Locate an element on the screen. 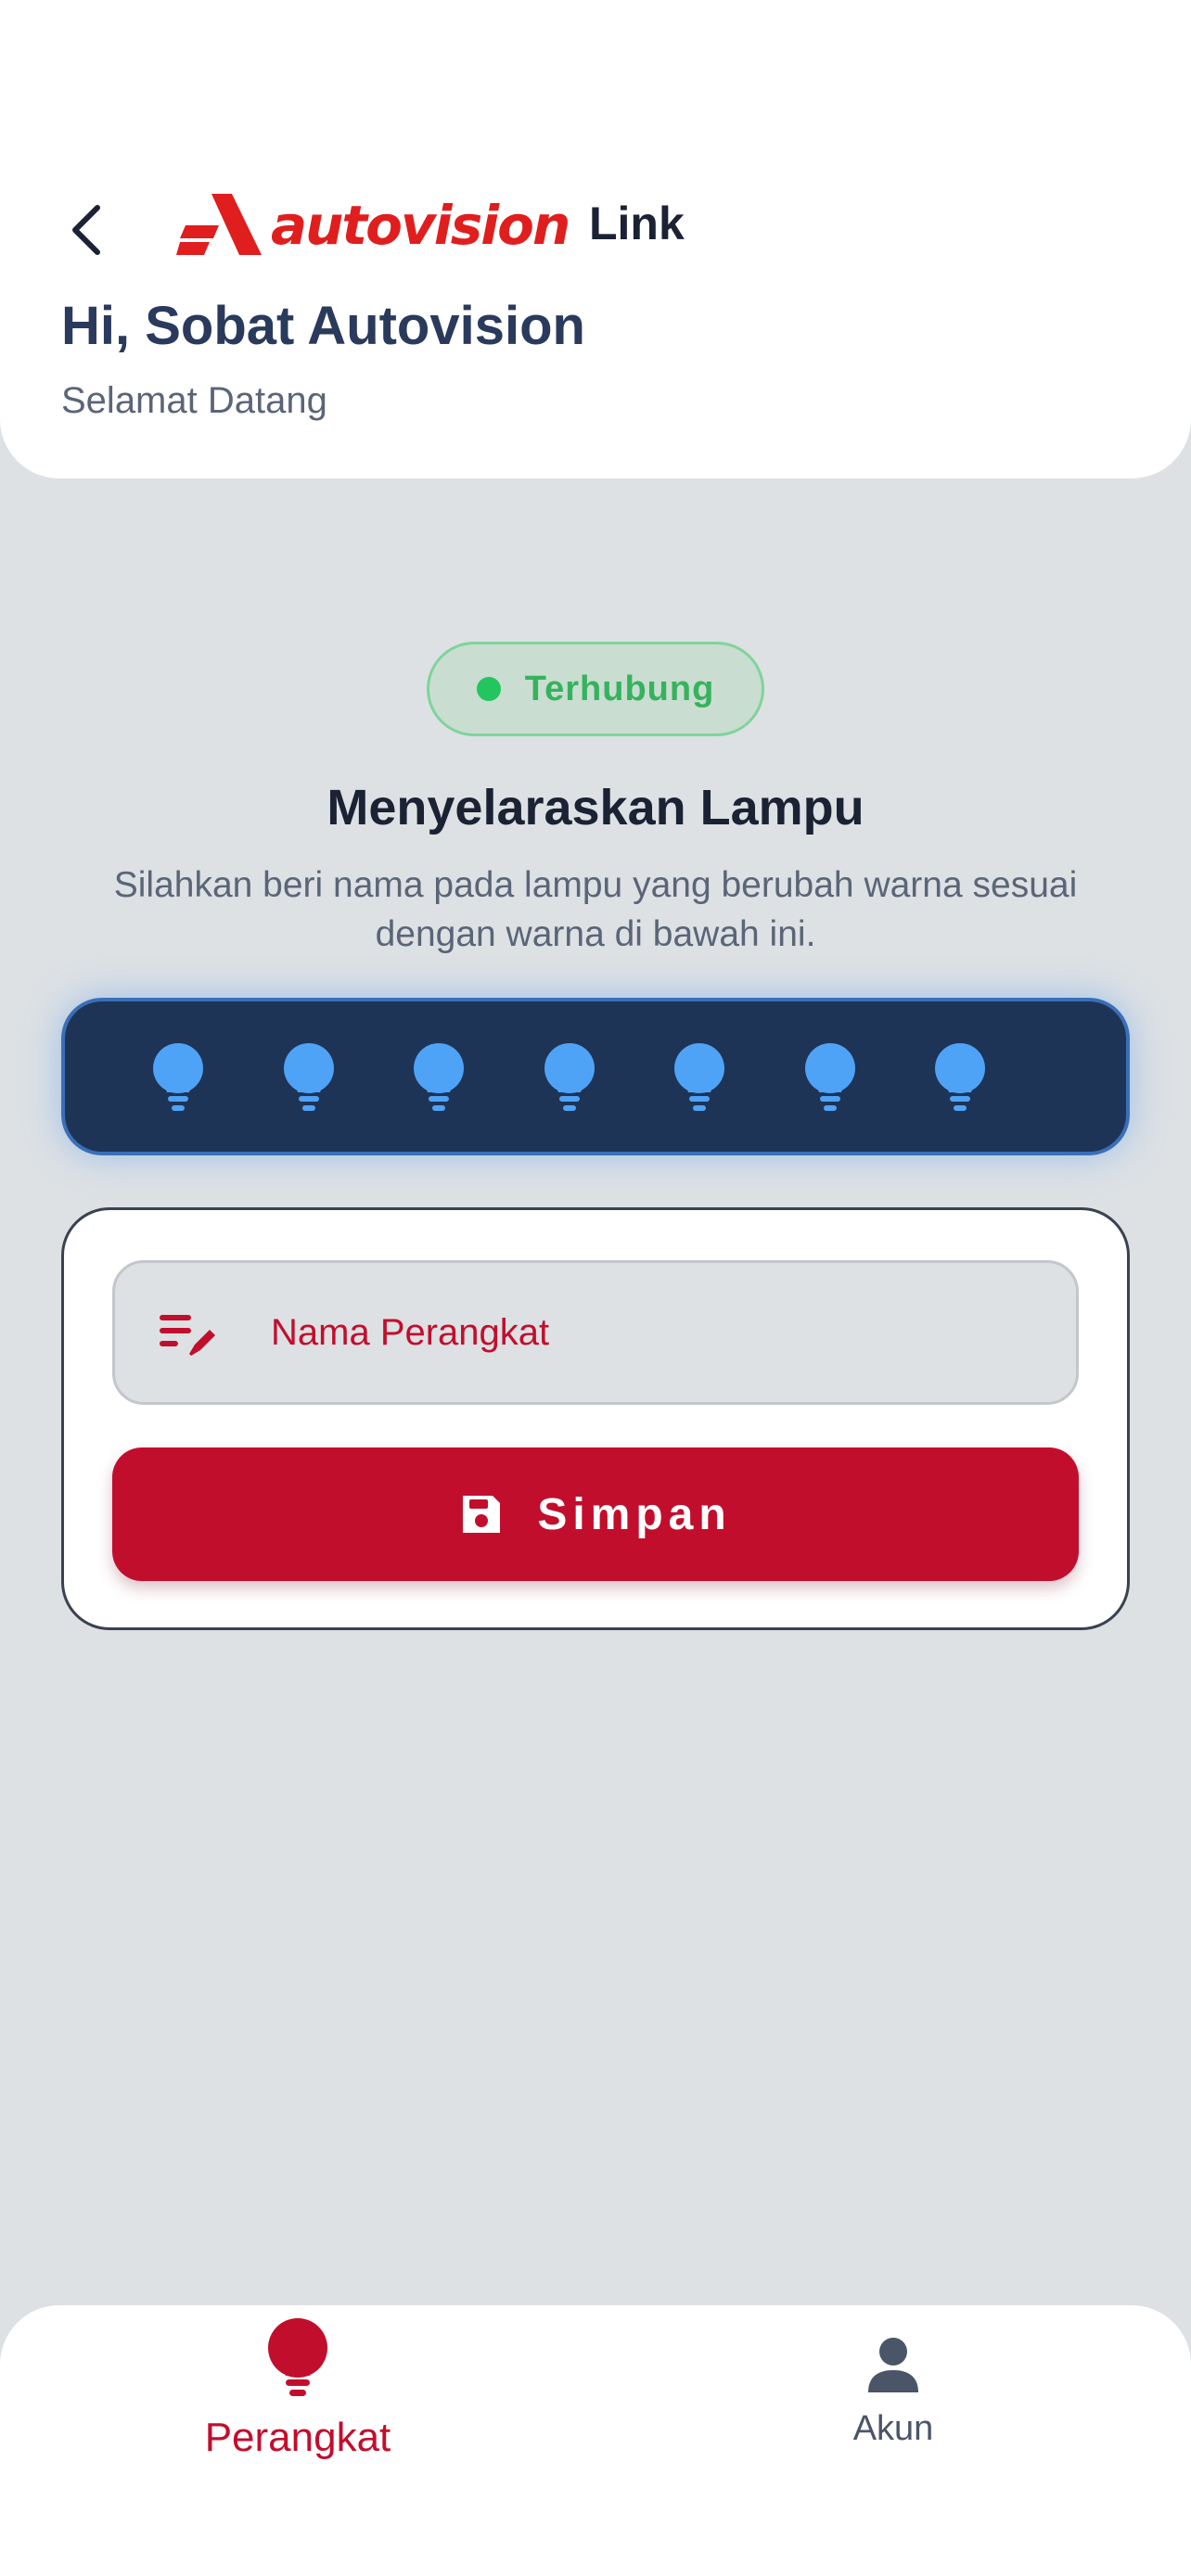  nav-label-perangkat: Perangkat is located at coordinates (297, 2437).